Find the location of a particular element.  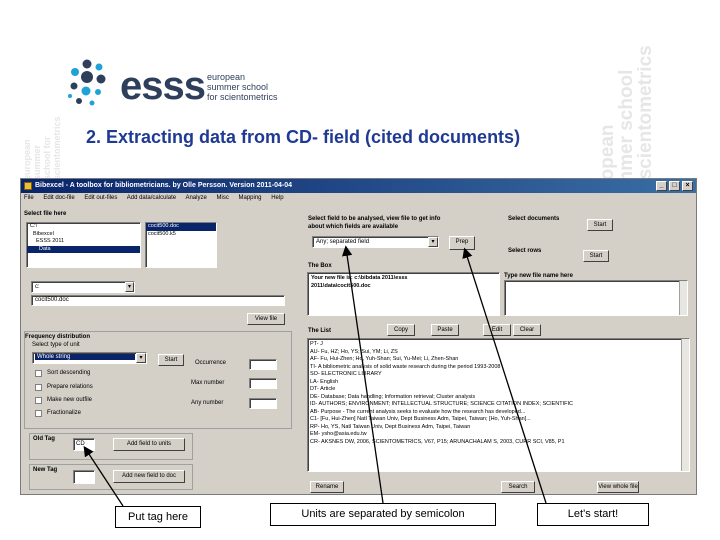

arrow-to-field-select is located at coordinates (362, 374).